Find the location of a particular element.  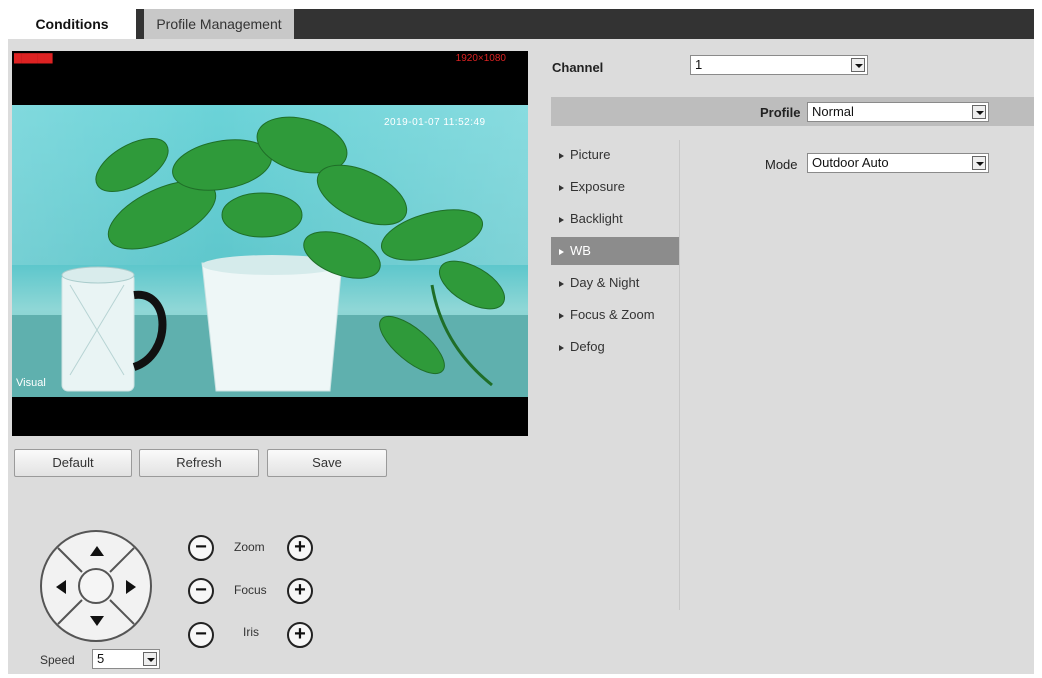

menu-item-label: Day & Night is located at coordinates (605, 282).